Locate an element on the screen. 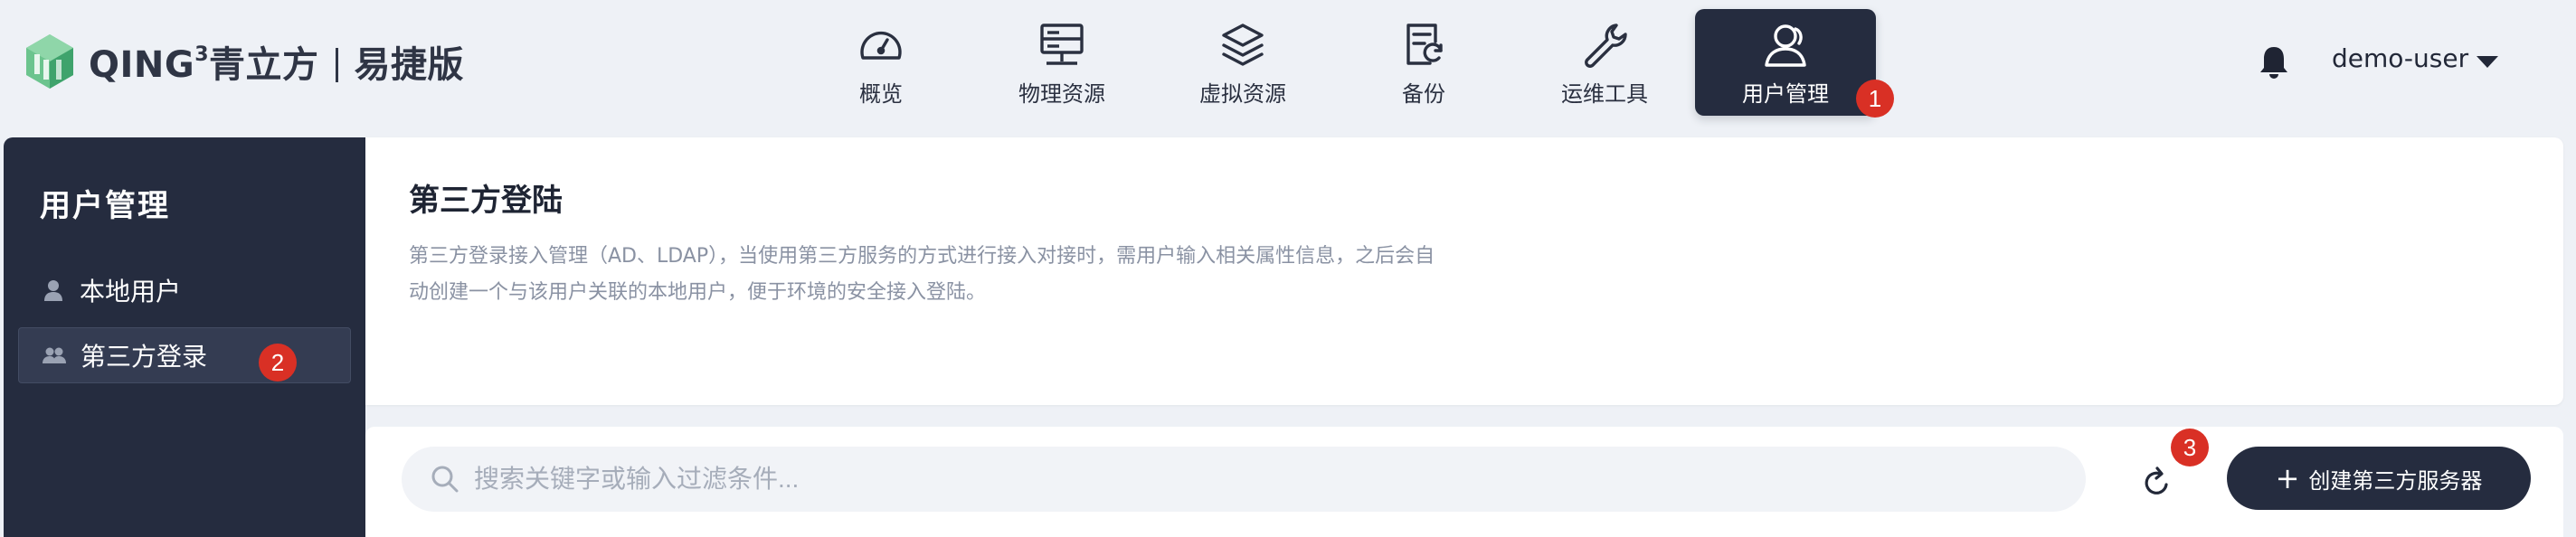 This screenshot has height=537, width=2576. nav-item-user-management: 用户管理 is located at coordinates (1786, 63).